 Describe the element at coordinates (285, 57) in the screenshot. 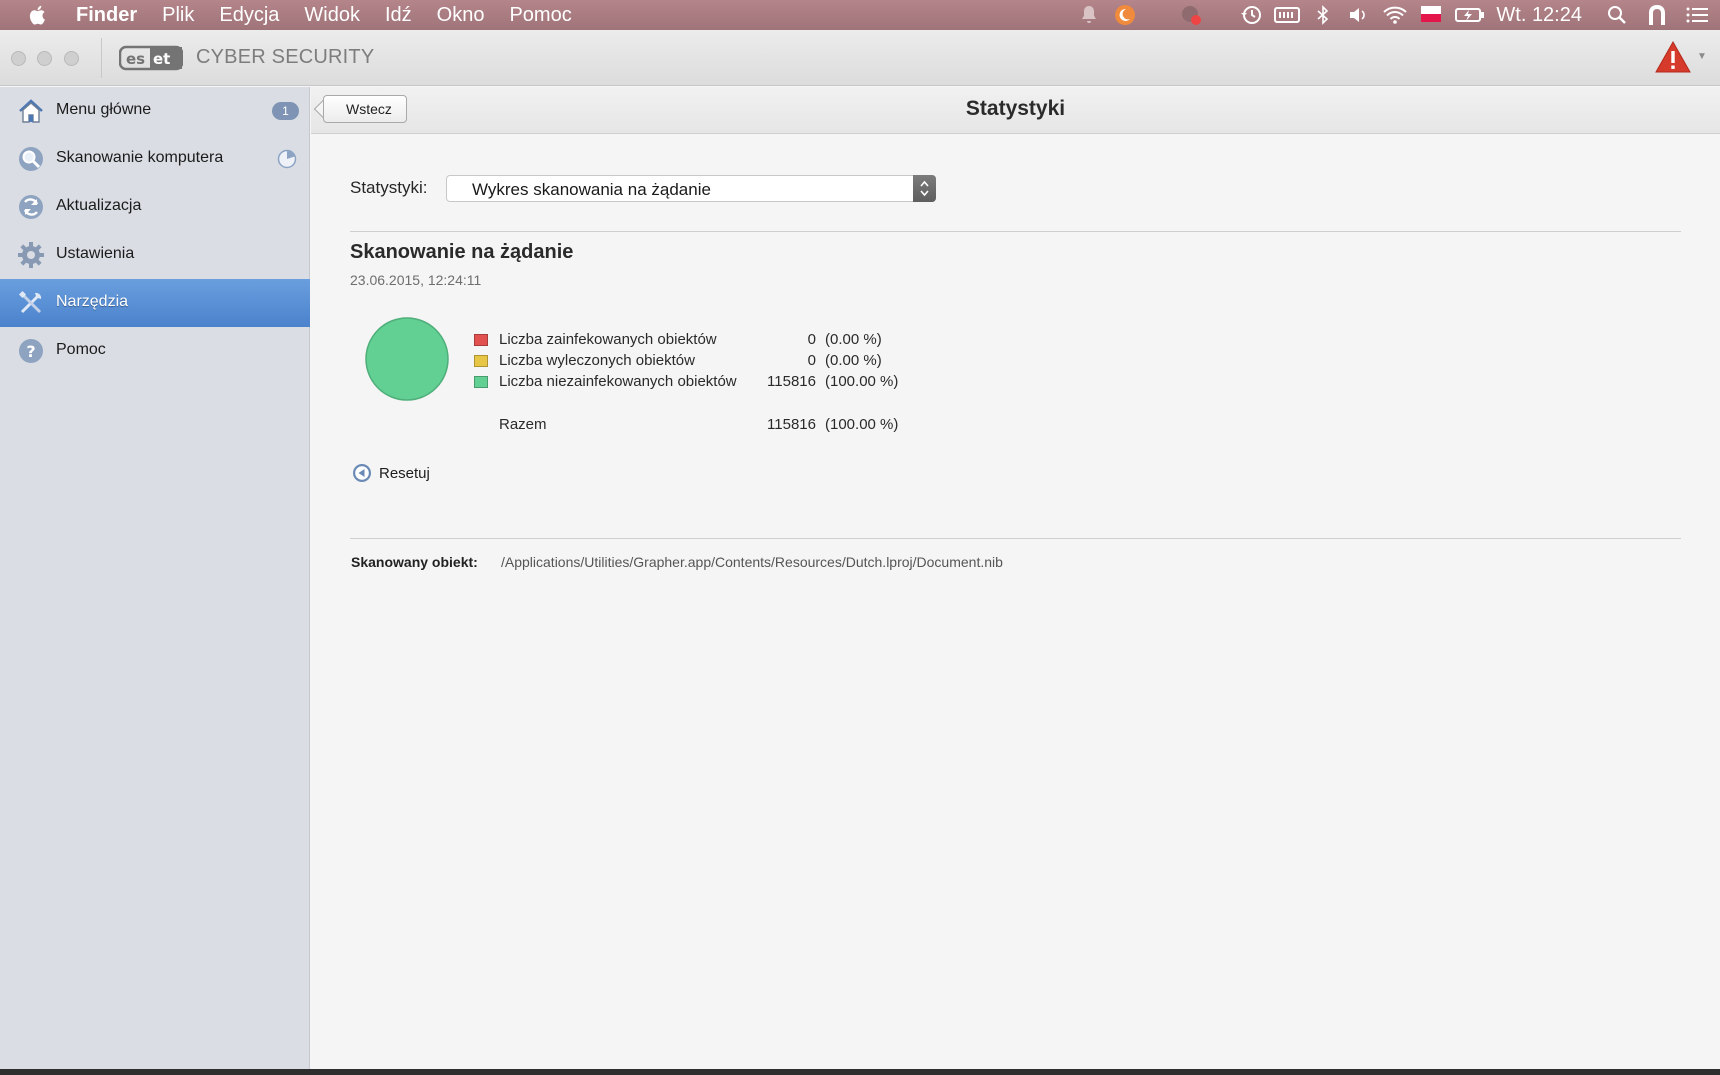

I see `app-title: CYBER SECURITY` at that location.